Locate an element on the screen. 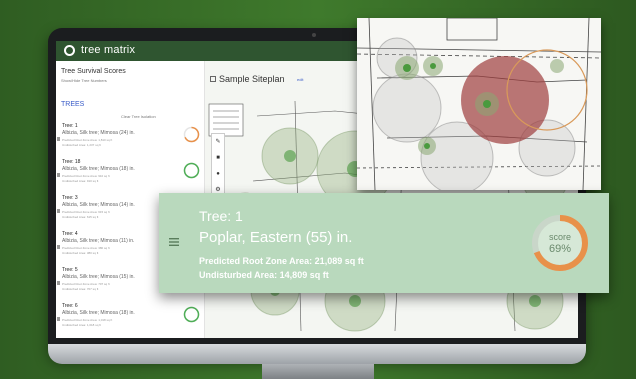  card-undisturbed-area: Undisturbed Area: 14,809 sq ft is located at coordinates (264, 275).